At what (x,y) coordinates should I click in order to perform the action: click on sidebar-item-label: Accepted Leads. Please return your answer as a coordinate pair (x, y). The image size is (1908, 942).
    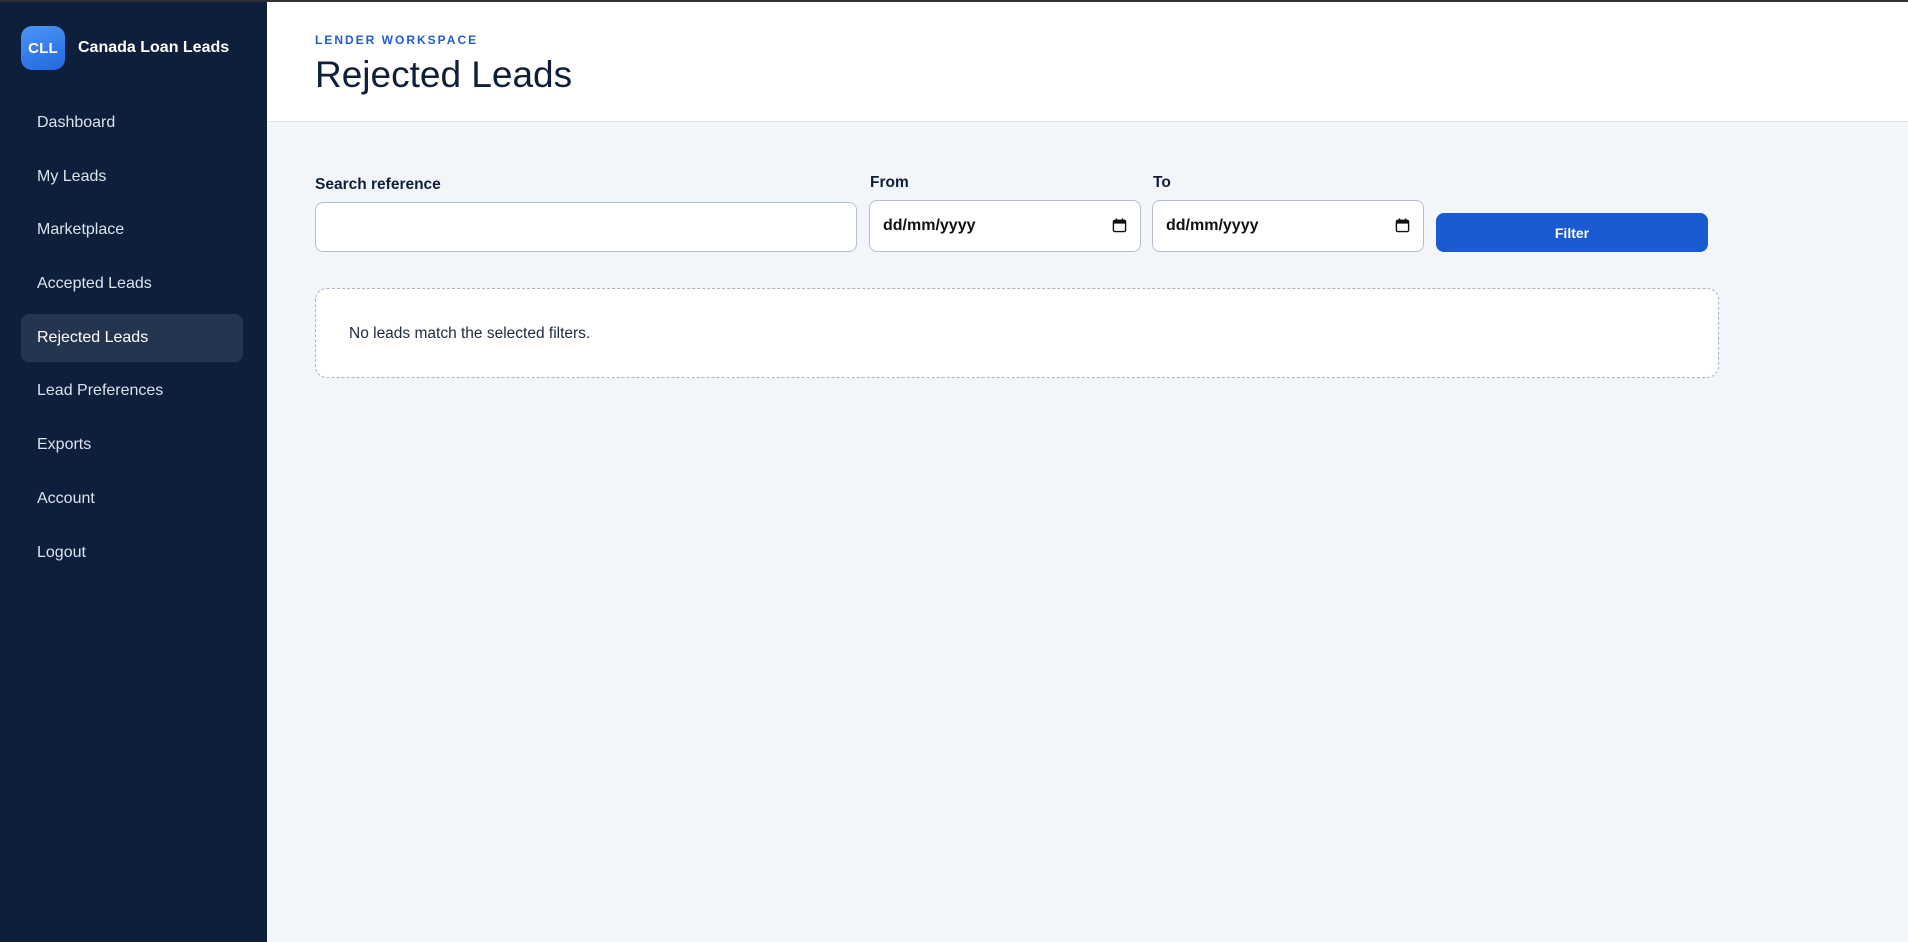
    Looking at the image, I should click on (94, 284).